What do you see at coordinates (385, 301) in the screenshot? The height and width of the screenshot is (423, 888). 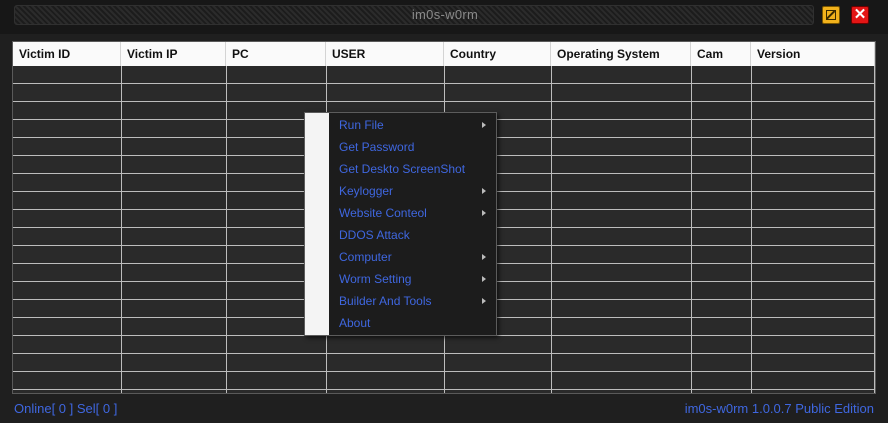 I see `menu-item-label: Builder And Tools` at bounding box center [385, 301].